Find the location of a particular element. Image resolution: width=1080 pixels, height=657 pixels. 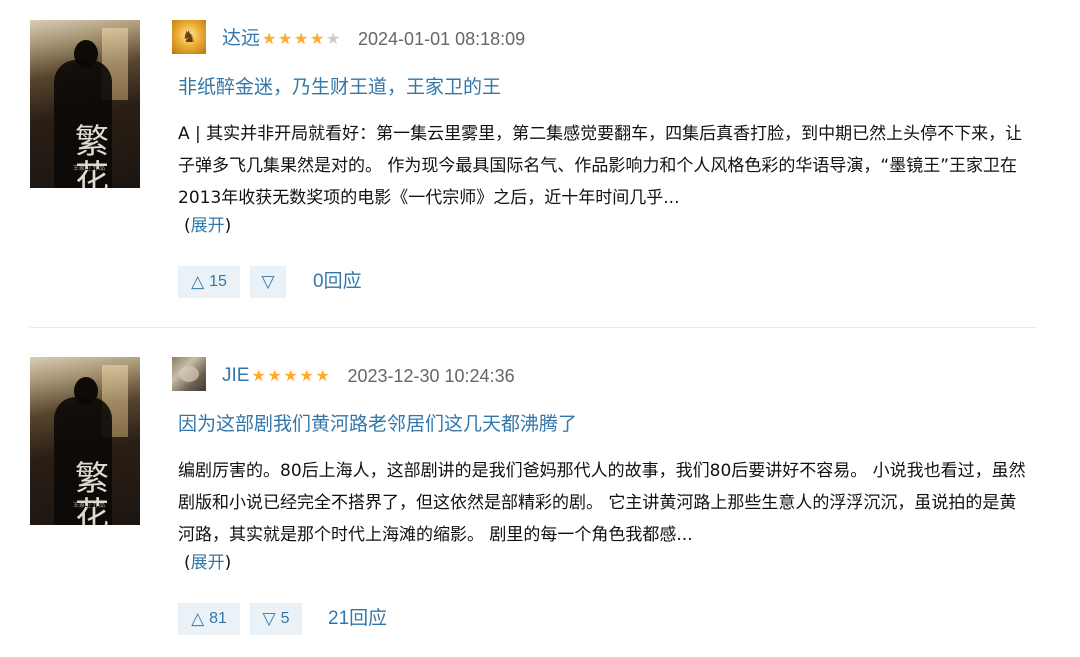

upvote-count: 81 is located at coordinates (218, 618).